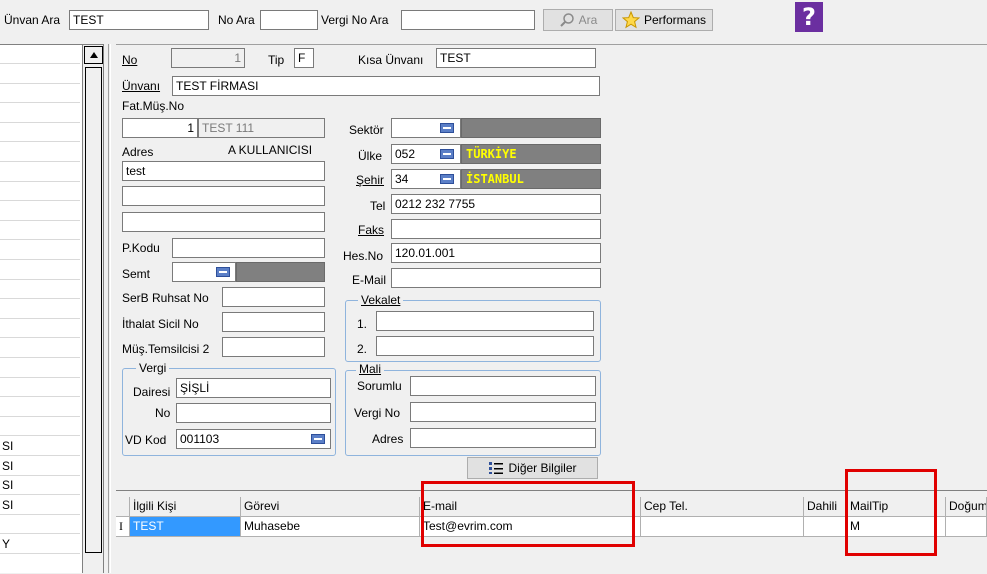 The image size is (987, 574). Describe the element at coordinates (304, 58) in the screenshot. I see `tip-field: F` at that location.